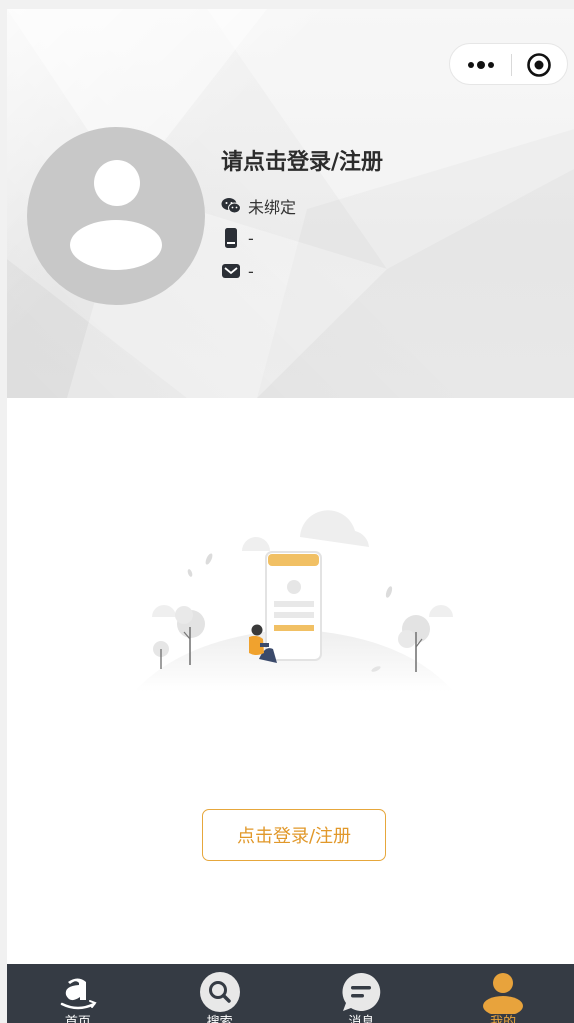  What do you see at coordinates (272, 207) in the screenshot?
I see `wechat-status: 未绑定` at bounding box center [272, 207].